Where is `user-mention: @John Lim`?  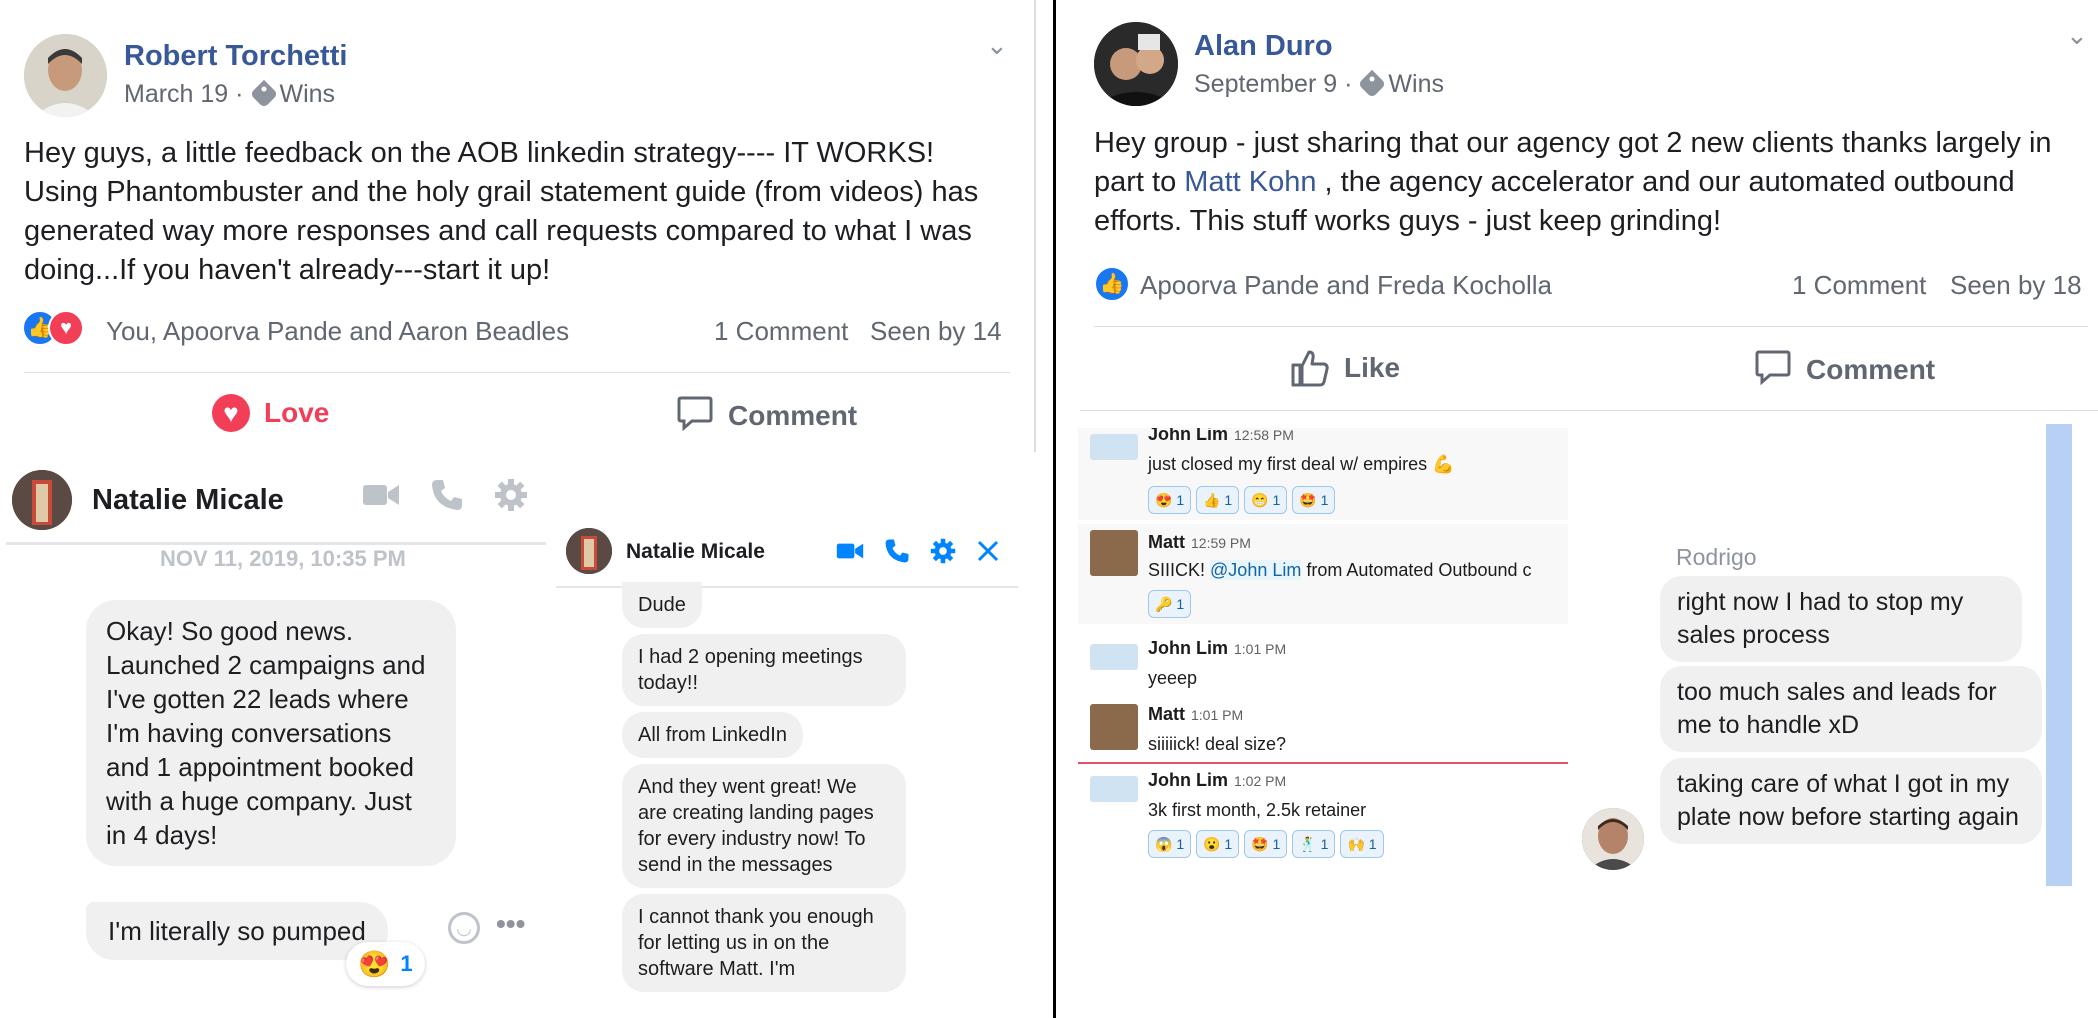 user-mention: @John Lim is located at coordinates (1256, 570).